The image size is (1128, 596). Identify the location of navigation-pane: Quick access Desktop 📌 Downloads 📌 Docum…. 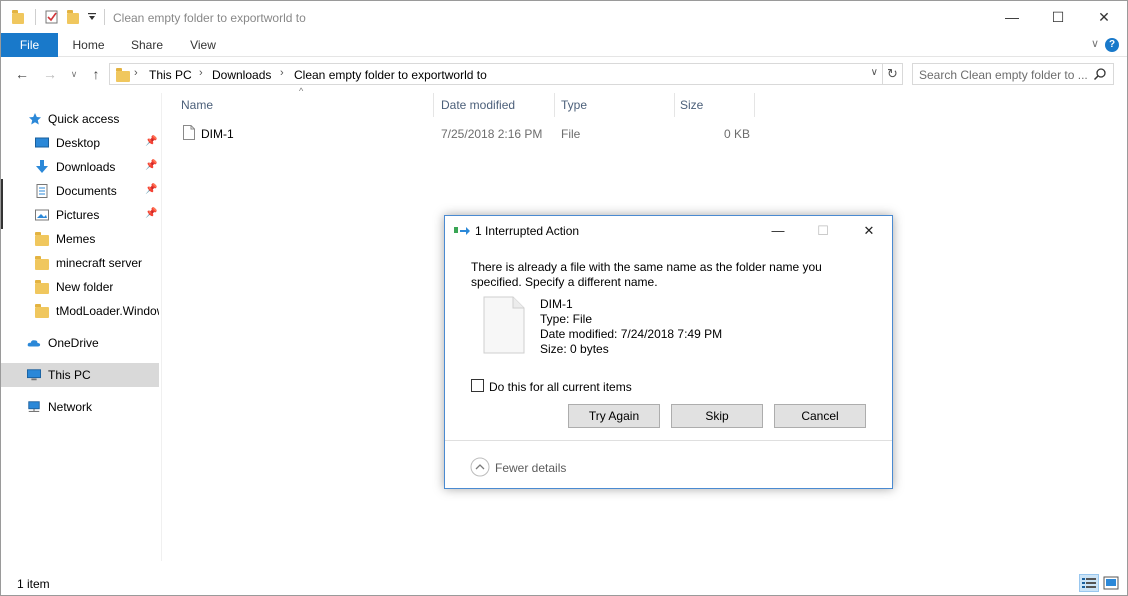
(81, 328).